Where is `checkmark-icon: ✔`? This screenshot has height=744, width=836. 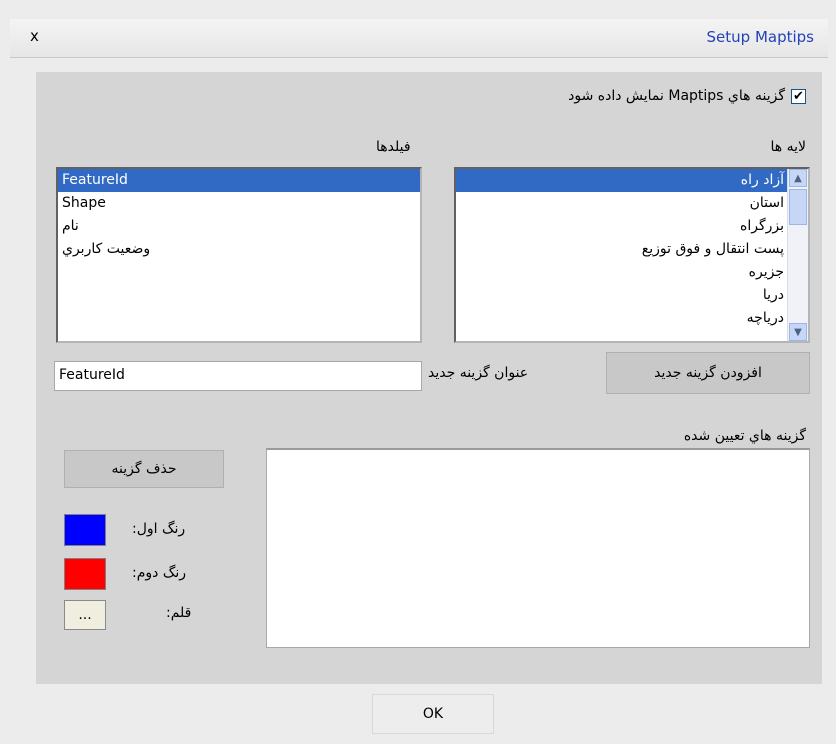 checkmark-icon: ✔ is located at coordinates (798, 96).